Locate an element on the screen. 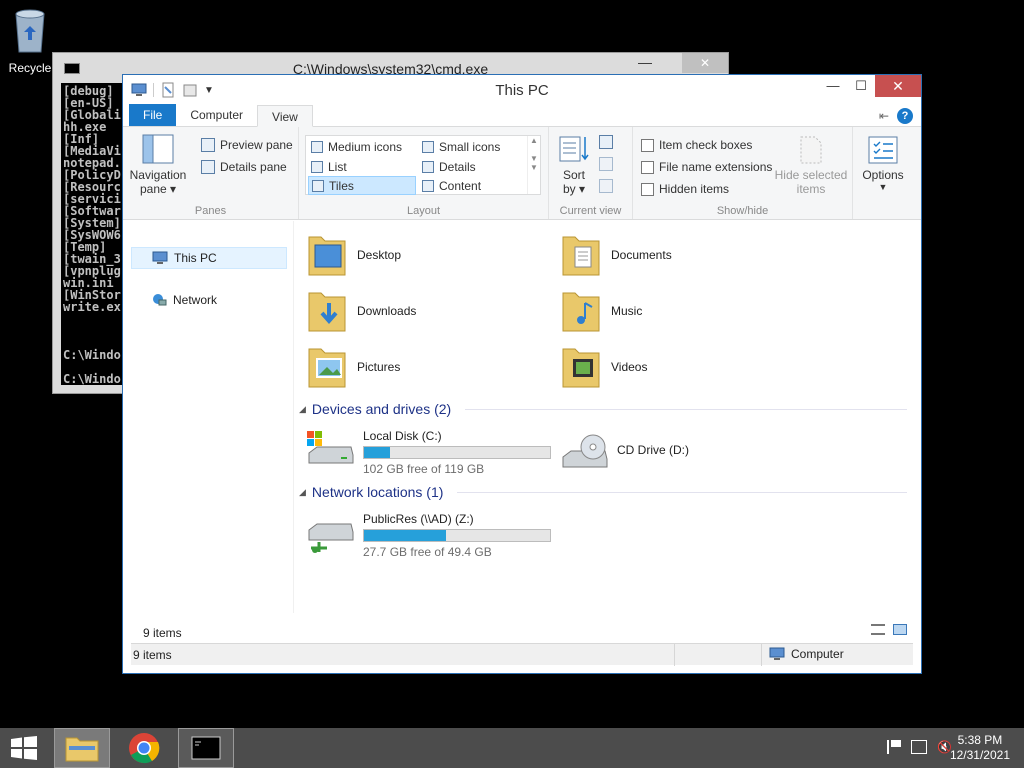 The width and height of the screenshot is (1024, 768). cmd-minimize-button: — is located at coordinates (645, 63).